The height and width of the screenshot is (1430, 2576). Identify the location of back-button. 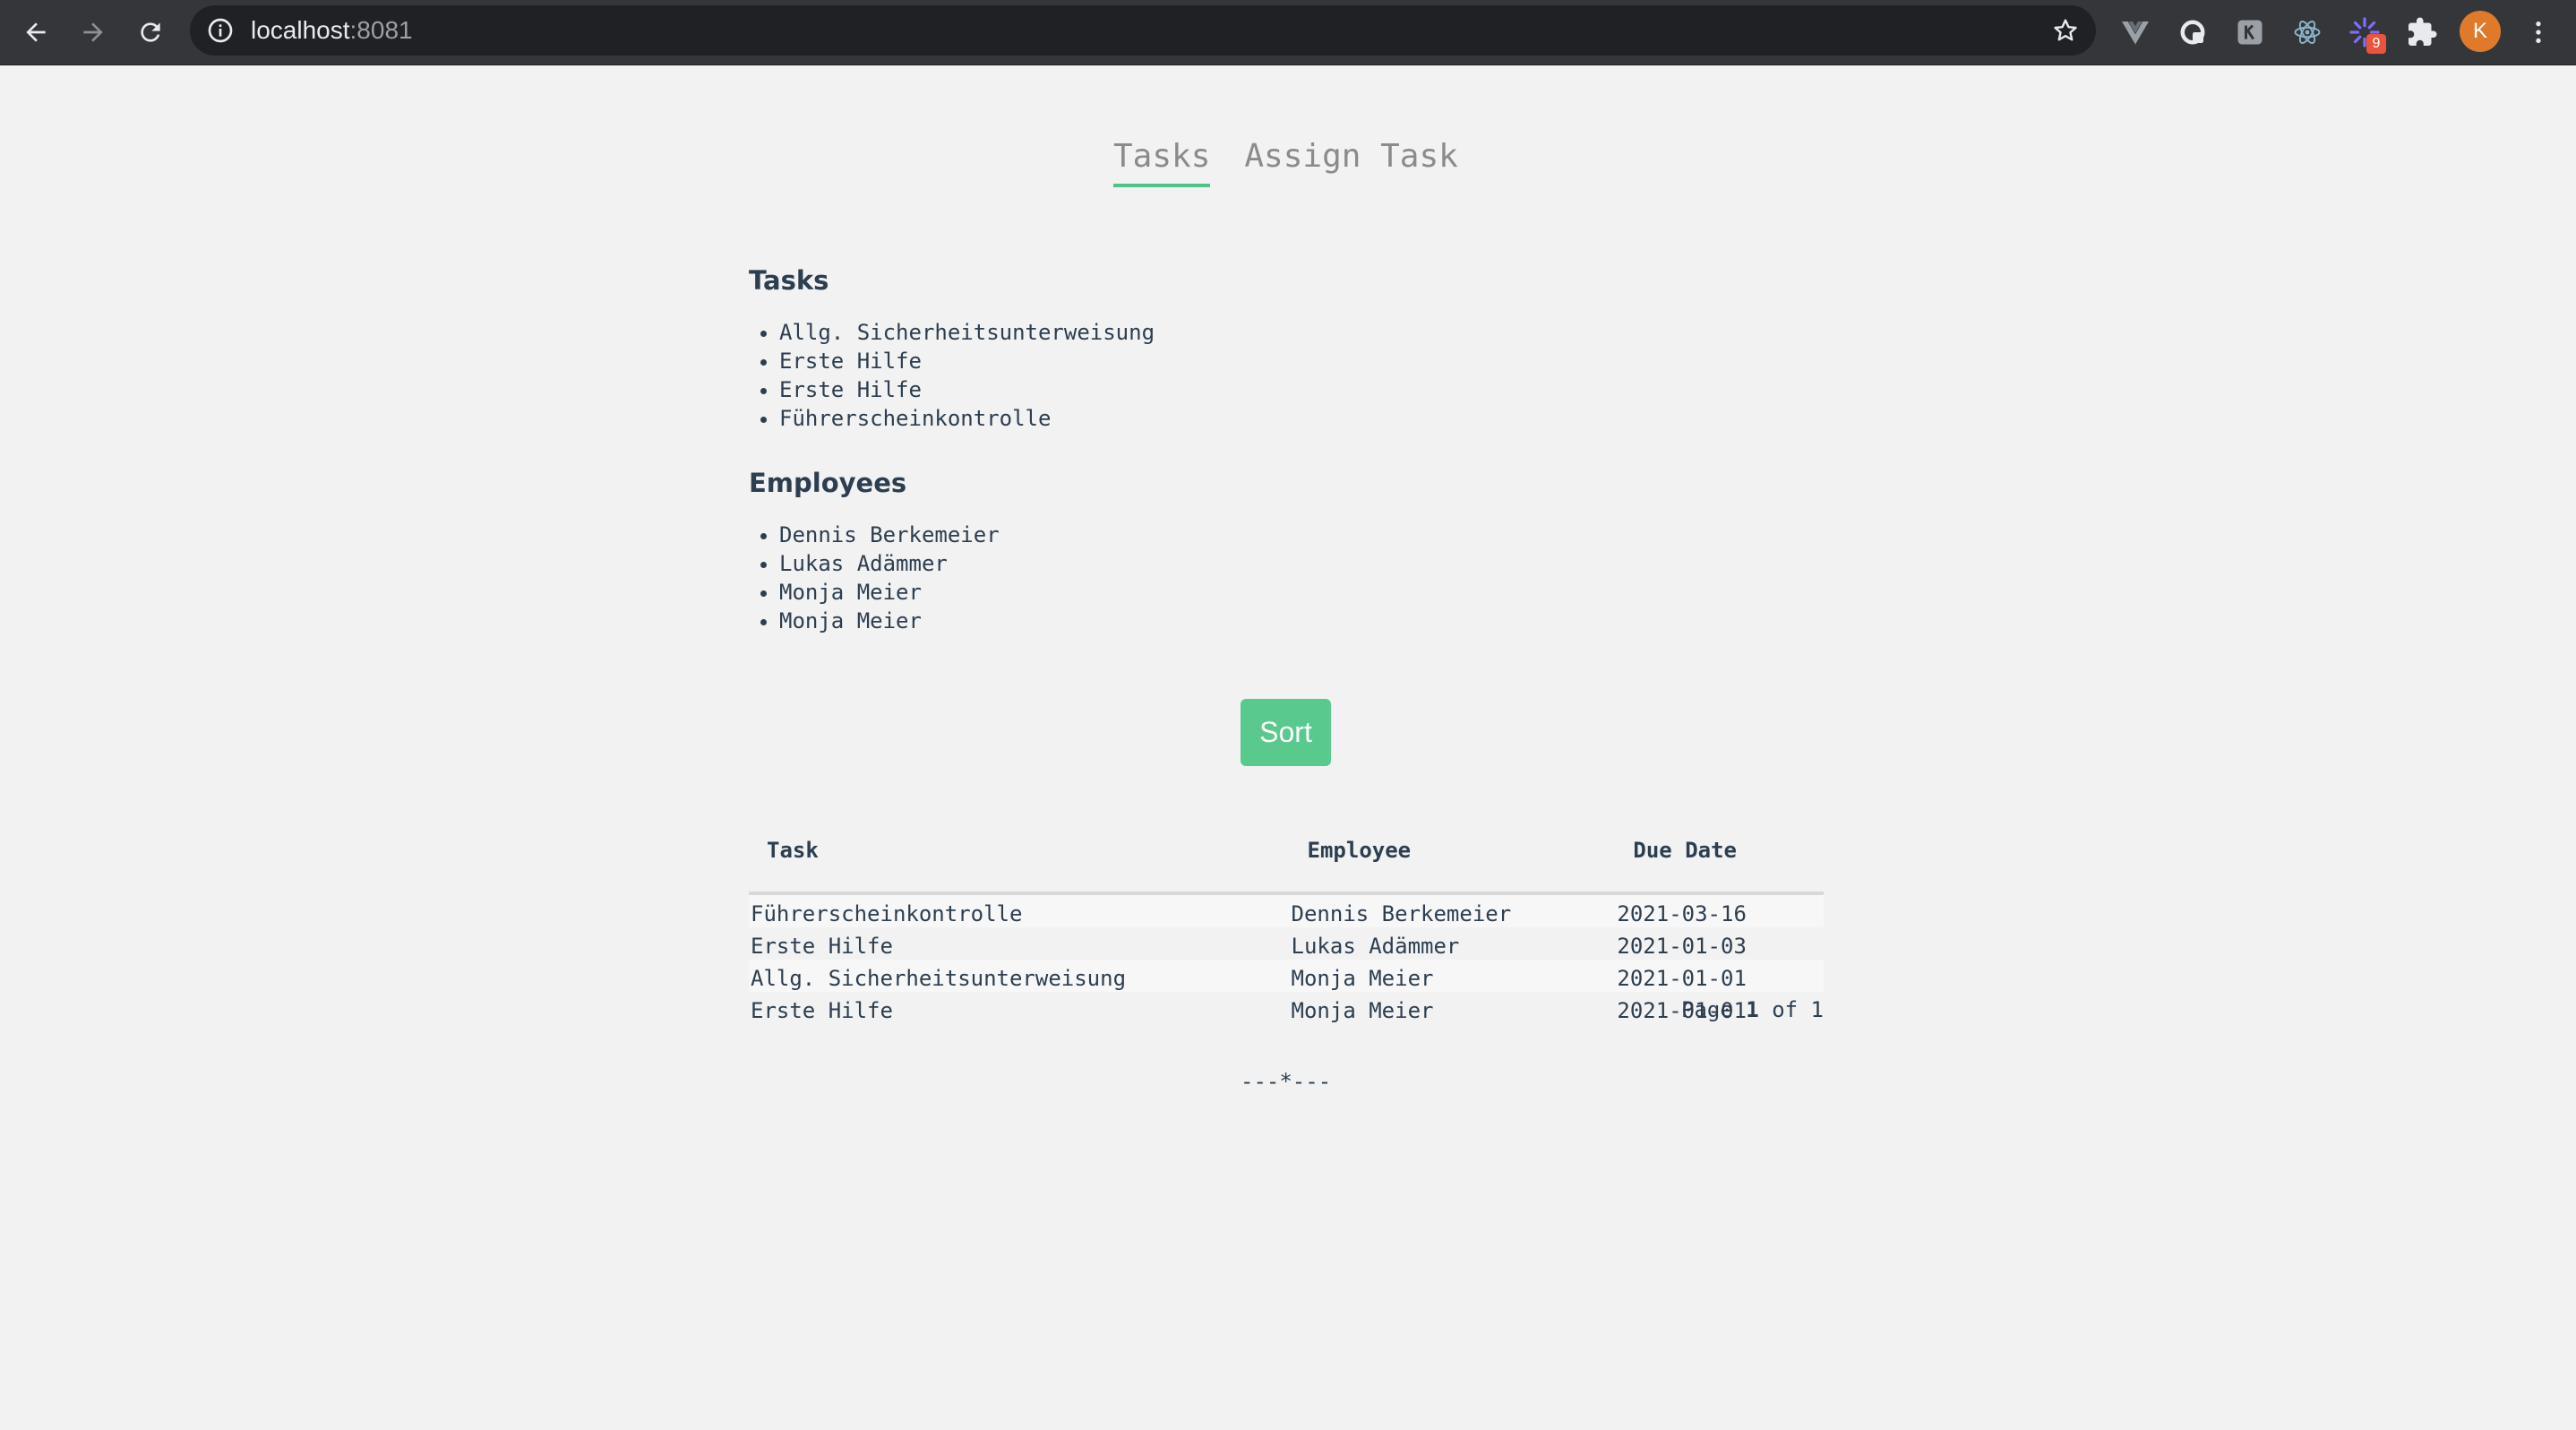
(36, 32).